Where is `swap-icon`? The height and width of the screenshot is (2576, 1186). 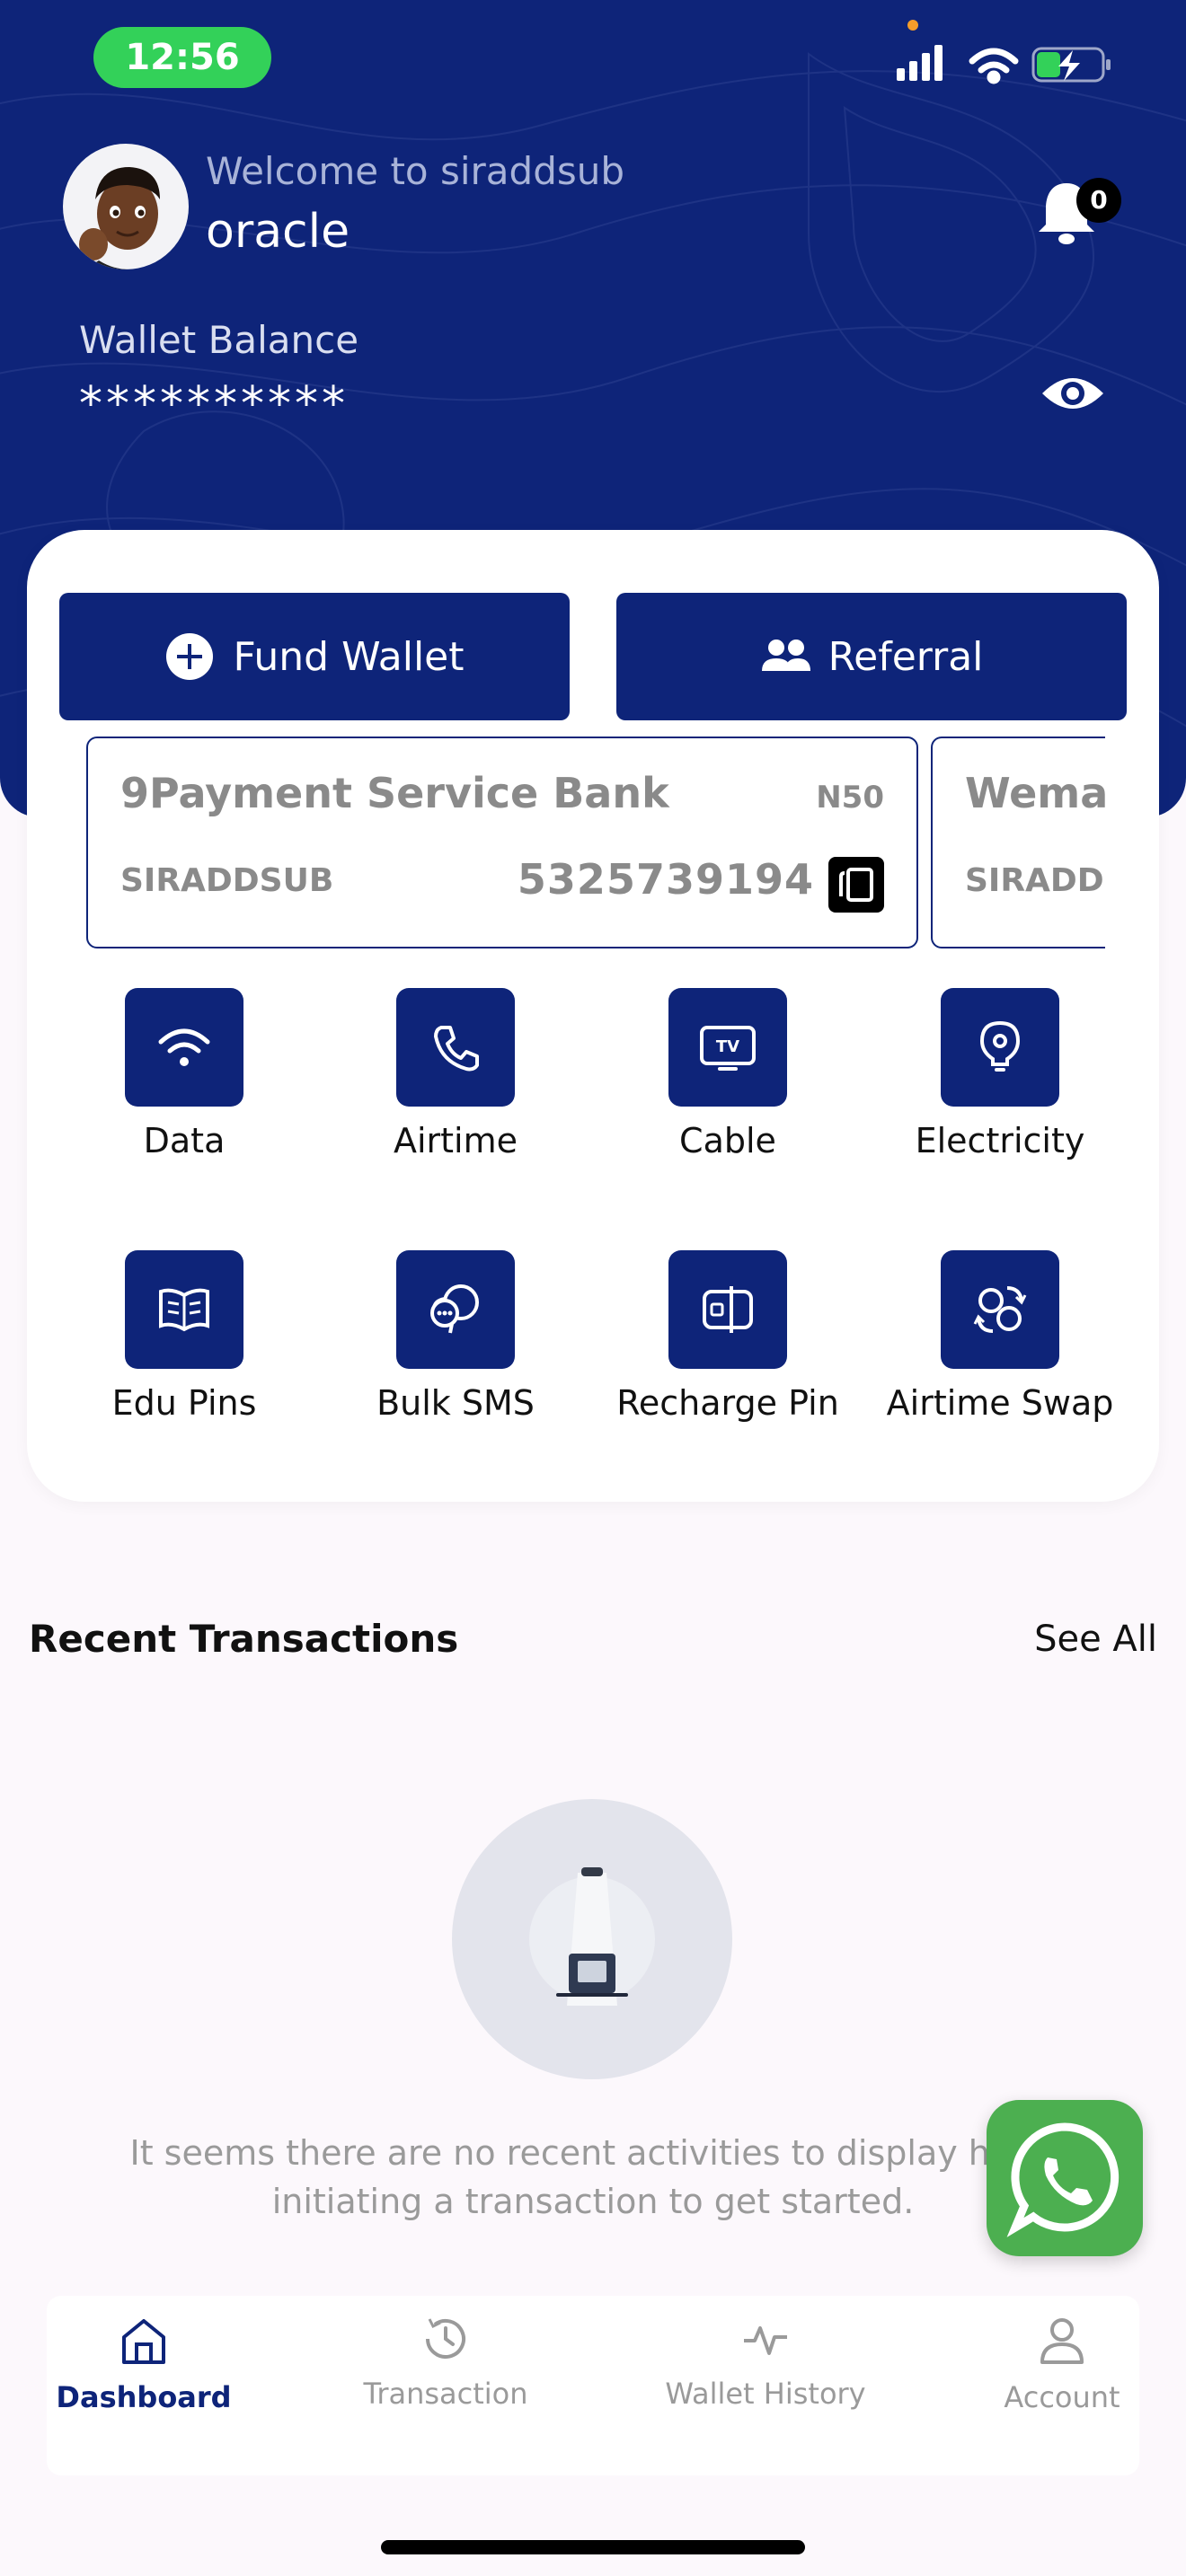 swap-icon is located at coordinates (1000, 1309).